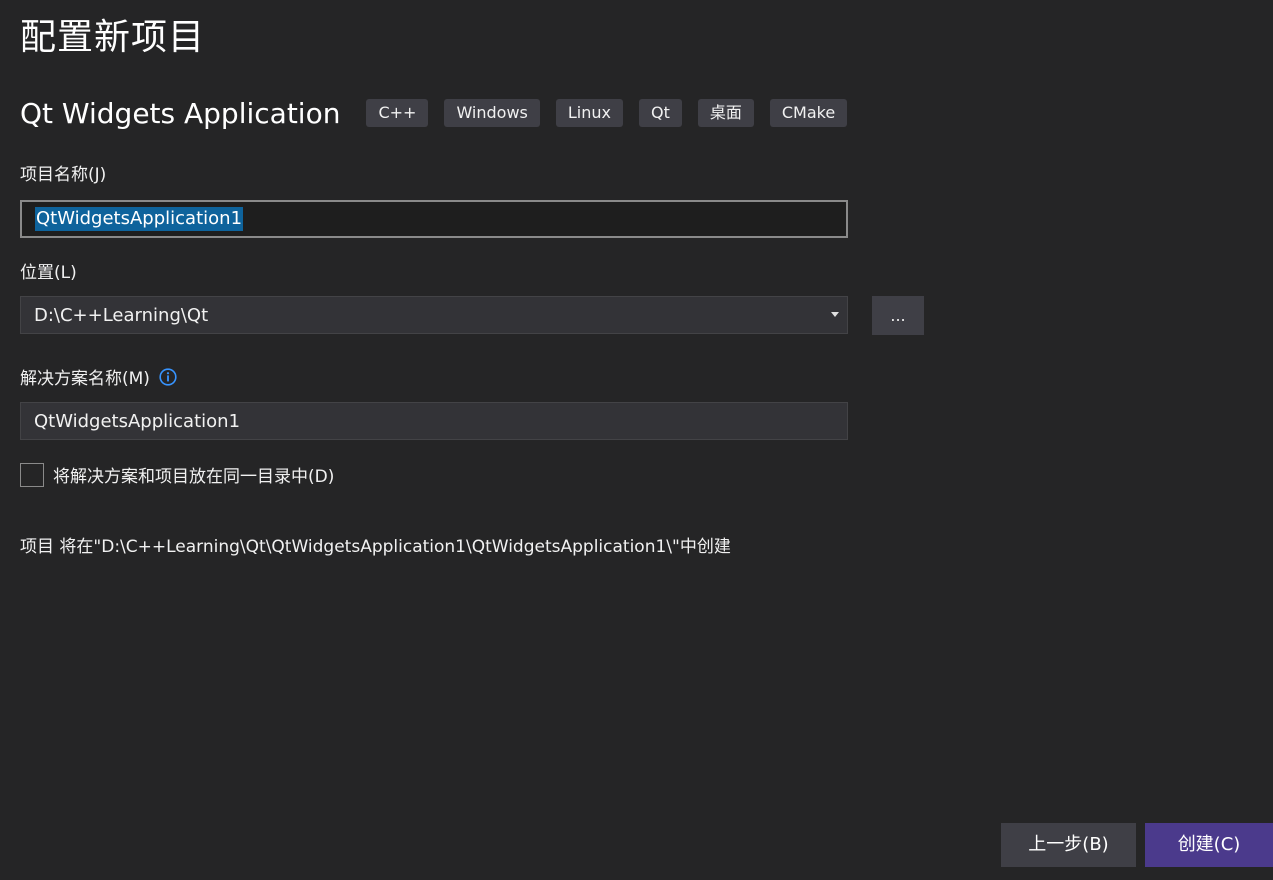 The width and height of the screenshot is (1273, 880). What do you see at coordinates (434, 421) in the screenshot?
I see `solution-name-input: QtWidgetsApplication1` at bounding box center [434, 421].